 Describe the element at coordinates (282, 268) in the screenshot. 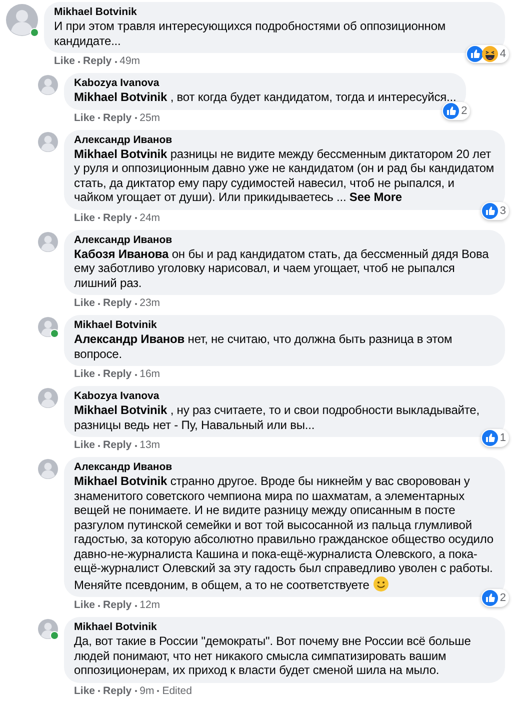

I see `comment-text: Кабозя Иванова он бы и рад кандидатом стать, да бессменный дядя Вова ему заботливо уголовку нарисовал, и чаем угощает, чтоб не рыпался лишний раз.` at that location.